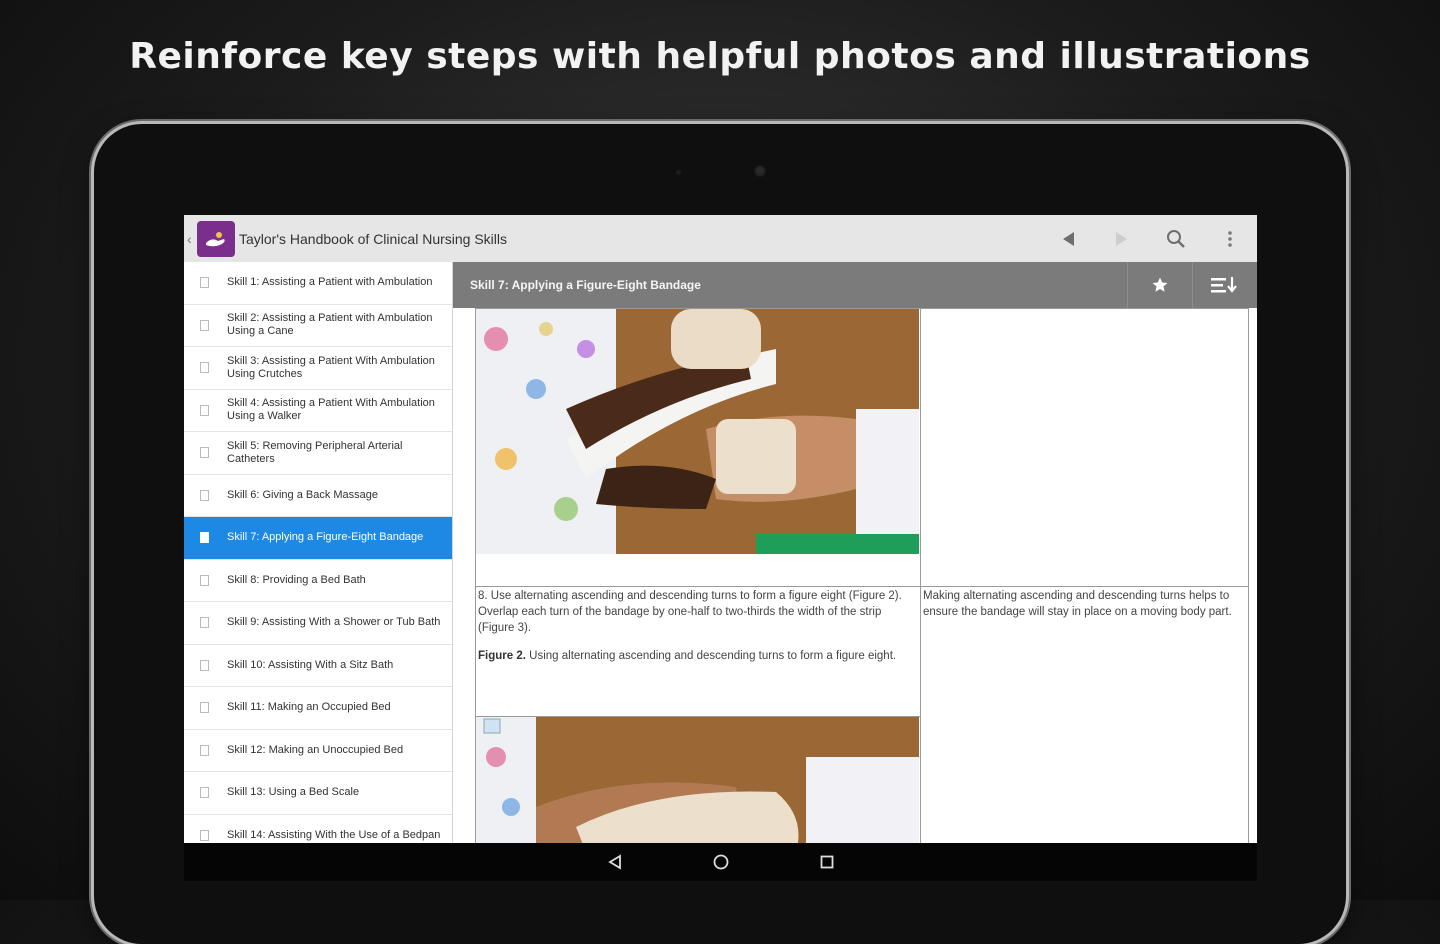 This screenshot has width=1440, height=944. I want to click on skill-label: Skill 12: Making an Unoccupied Bed, so click(315, 749).